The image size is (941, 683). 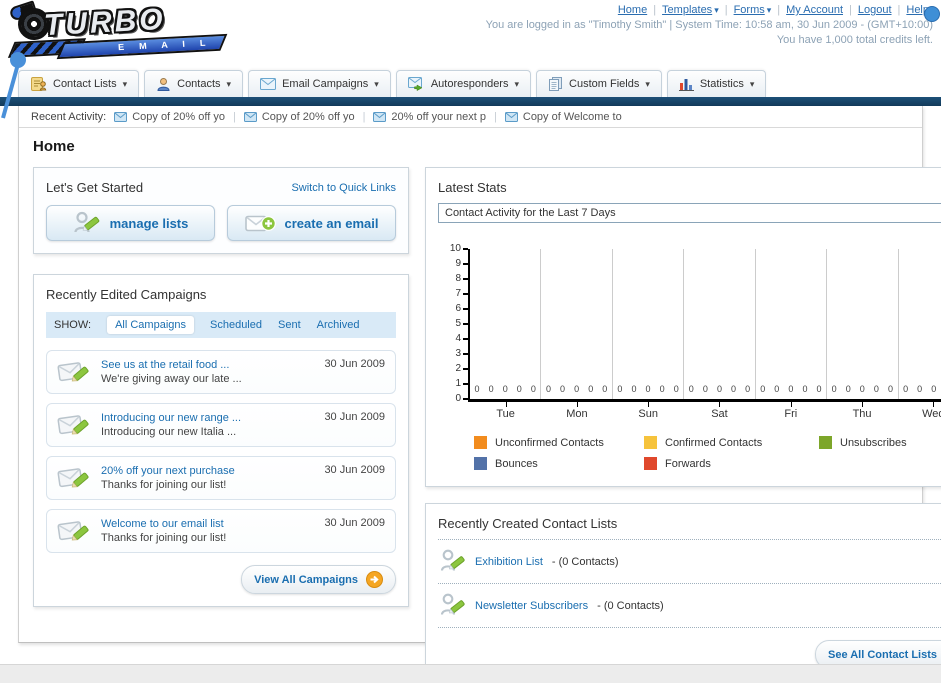 What do you see at coordinates (207, 471) in the screenshot?
I see `campaign-title-link: 20% off your next purchase` at bounding box center [207, 471].